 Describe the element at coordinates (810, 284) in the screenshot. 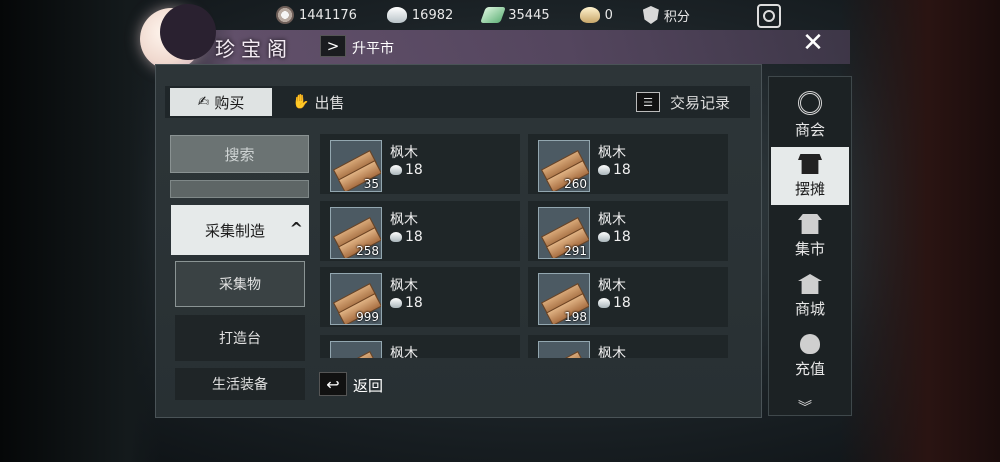

I see `shop-icon` at that location.